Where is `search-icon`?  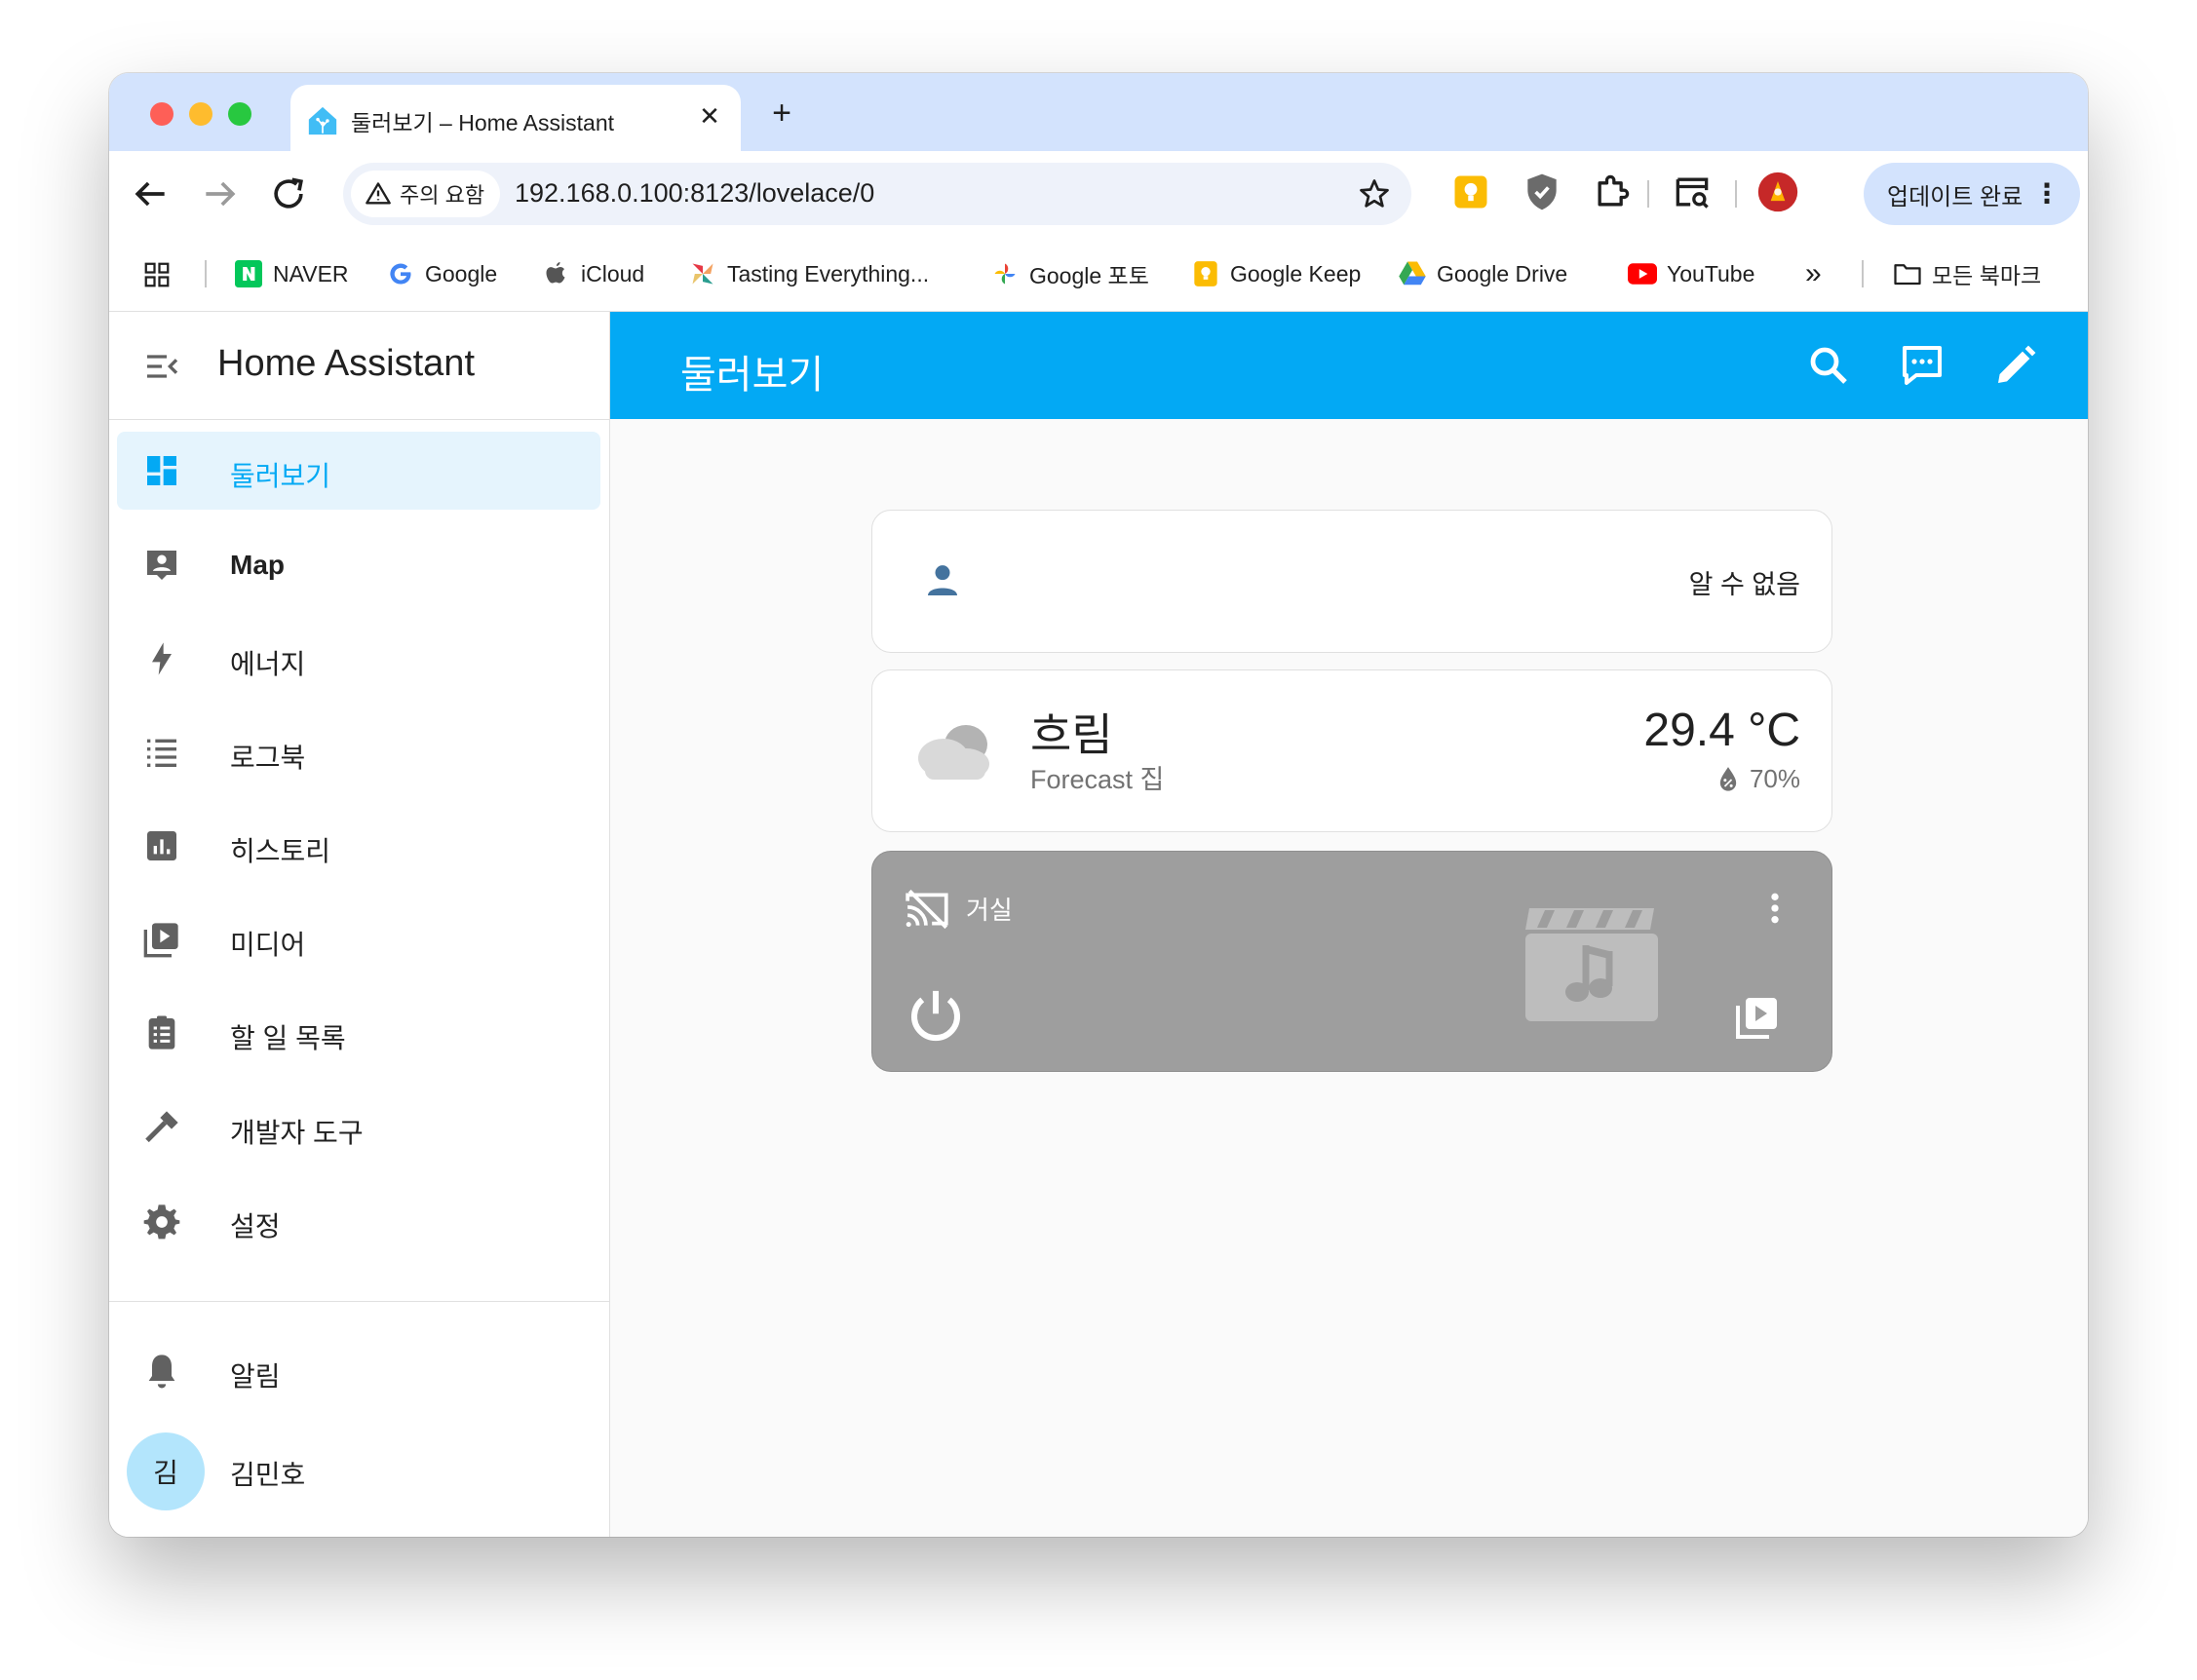 search-icon is located at coordinates (1828, 365).